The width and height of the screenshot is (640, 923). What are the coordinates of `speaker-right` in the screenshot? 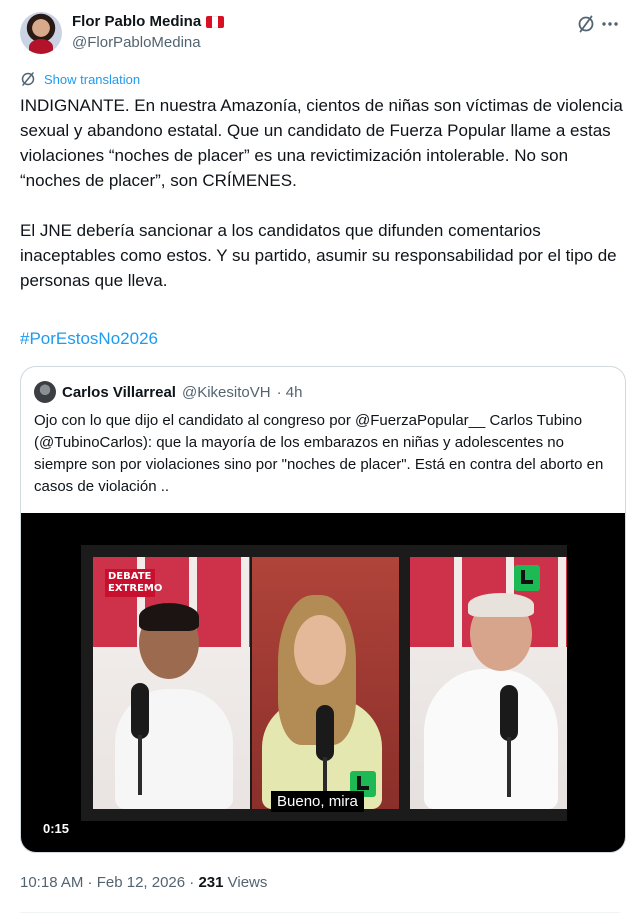 It's located at (491, 739).